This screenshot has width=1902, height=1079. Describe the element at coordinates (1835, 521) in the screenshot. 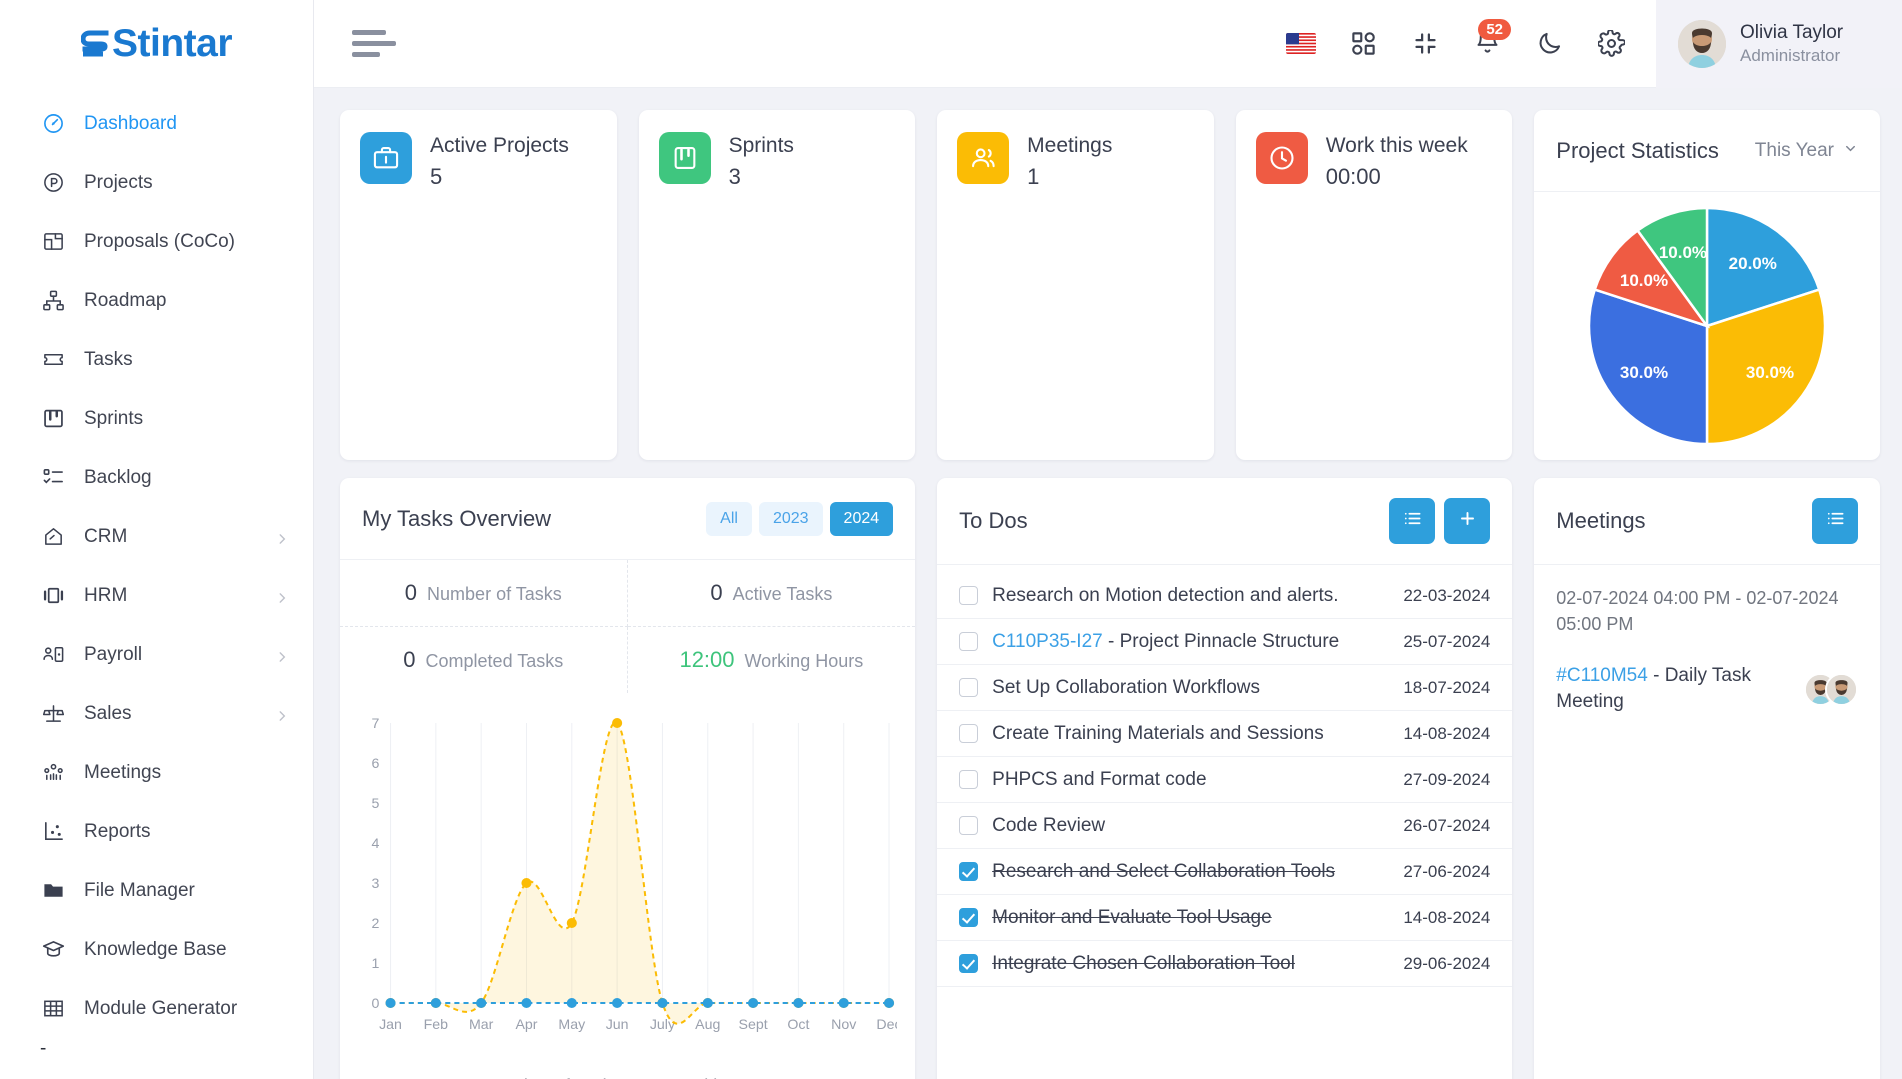

I see `meetings-list-button` at that location.